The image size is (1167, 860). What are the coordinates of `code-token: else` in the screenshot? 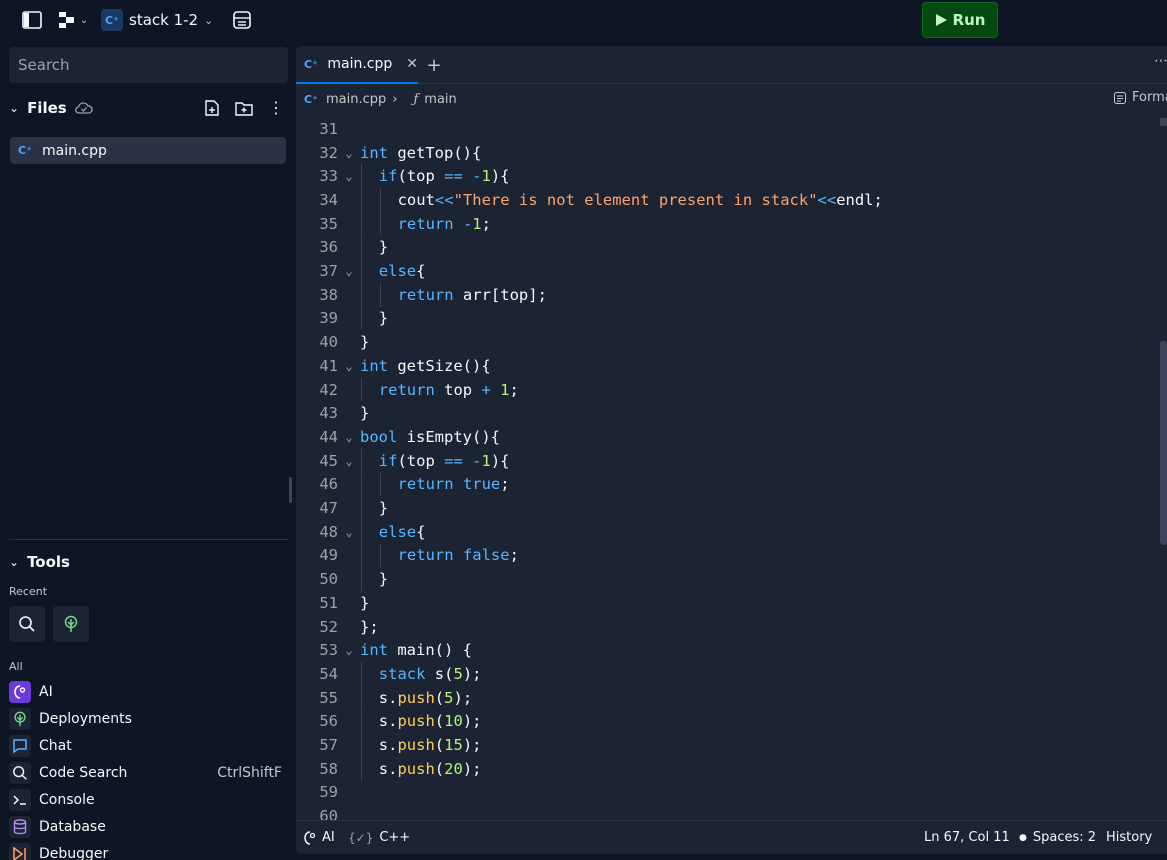 It's located at (397, 271).